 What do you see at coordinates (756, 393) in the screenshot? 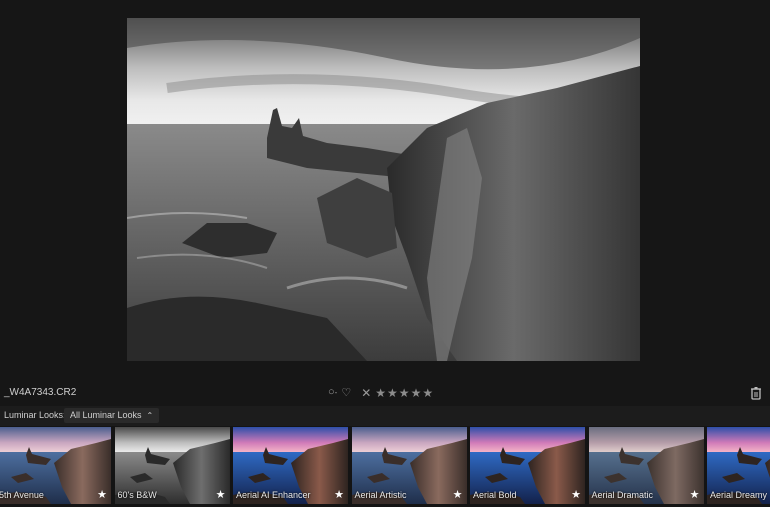
I see `trash-icon` at bounding box center [756, 393].